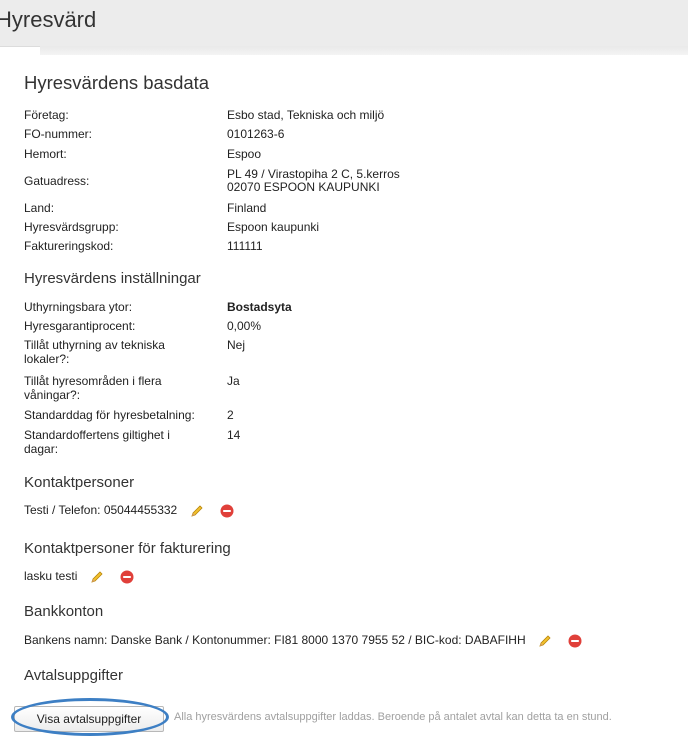 Image resolution: width=688 pixels, height=755 pixels. Describe the element at coordinates (80, 326) in the screenshot. I see `label-hyresgarantiprocent: Hyresgarantiprocent:` at that location.